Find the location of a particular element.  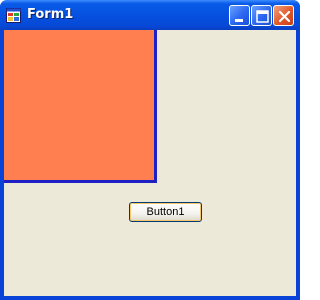

close-button is located at coordinates (283, 15).